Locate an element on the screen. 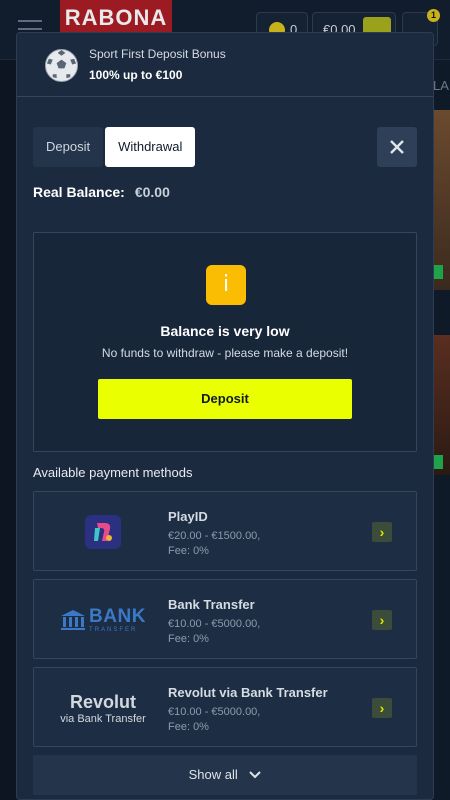 This screenshot has width=450, height=800. chevron-down-icon is located at coordinates (255, 775).